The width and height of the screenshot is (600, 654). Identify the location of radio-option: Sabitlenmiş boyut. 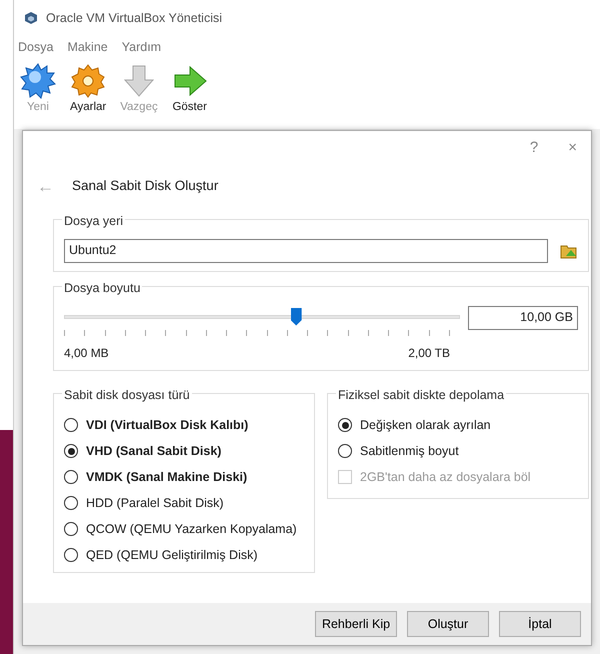
(458, 451).